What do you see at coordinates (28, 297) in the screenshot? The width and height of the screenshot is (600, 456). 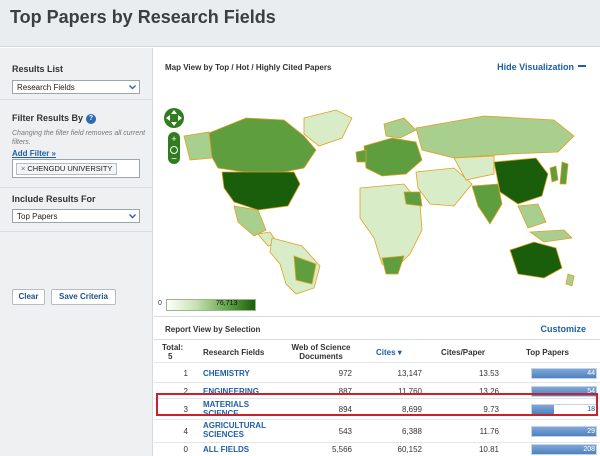 I see `clear-button: Clear` at bounding box center [28, 297].